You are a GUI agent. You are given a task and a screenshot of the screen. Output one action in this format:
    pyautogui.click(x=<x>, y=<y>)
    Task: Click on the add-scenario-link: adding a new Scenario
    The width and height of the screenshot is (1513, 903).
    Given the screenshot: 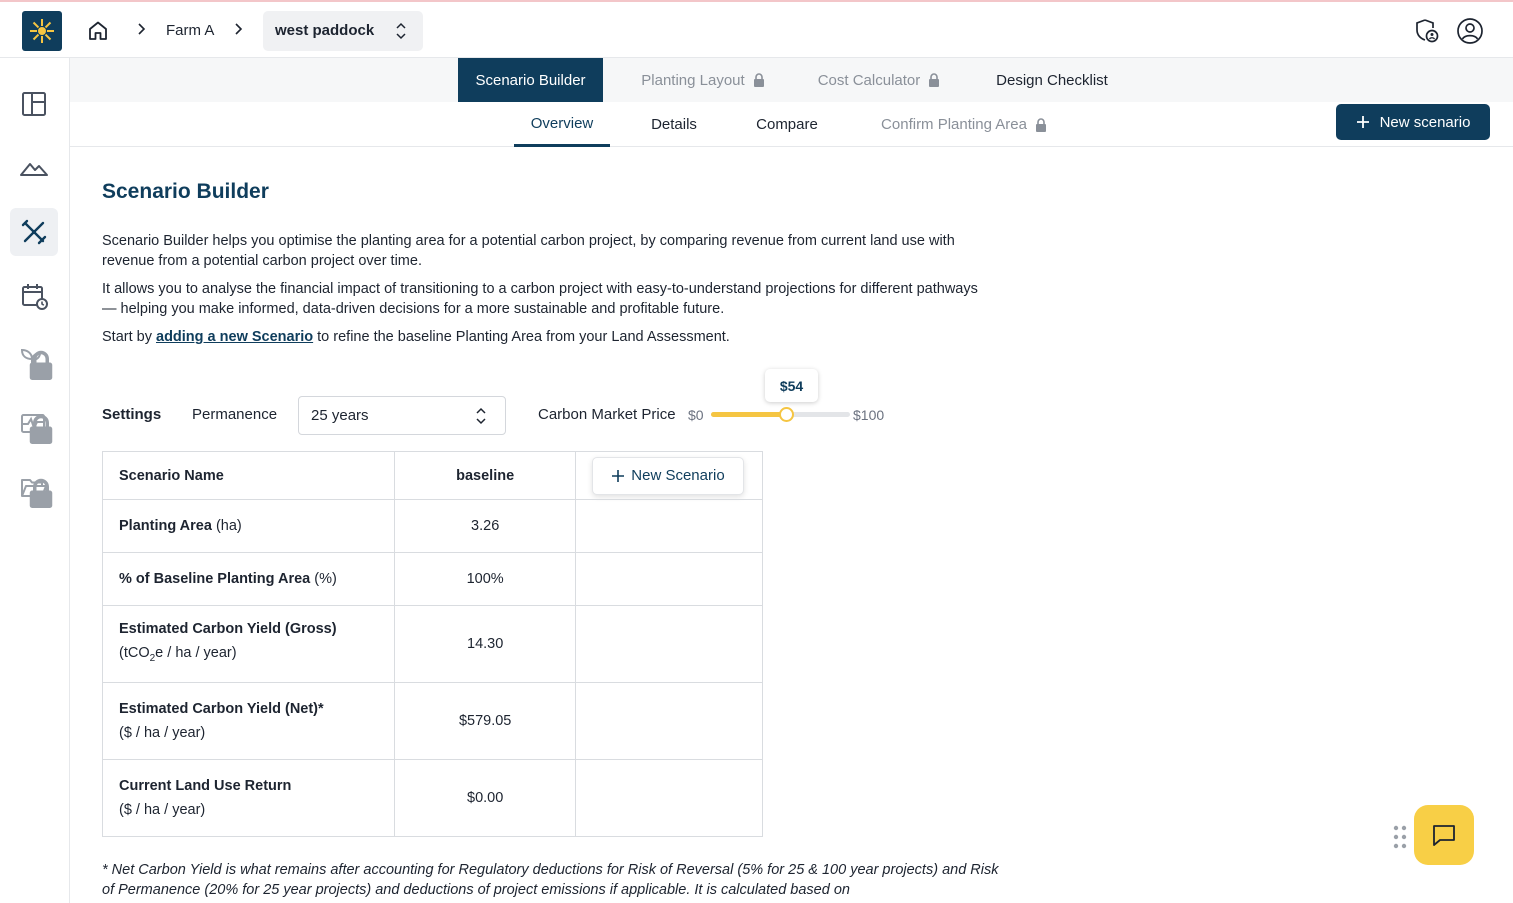 What is the action you would take?
    pyautogui.click(x=234, y=337)
    